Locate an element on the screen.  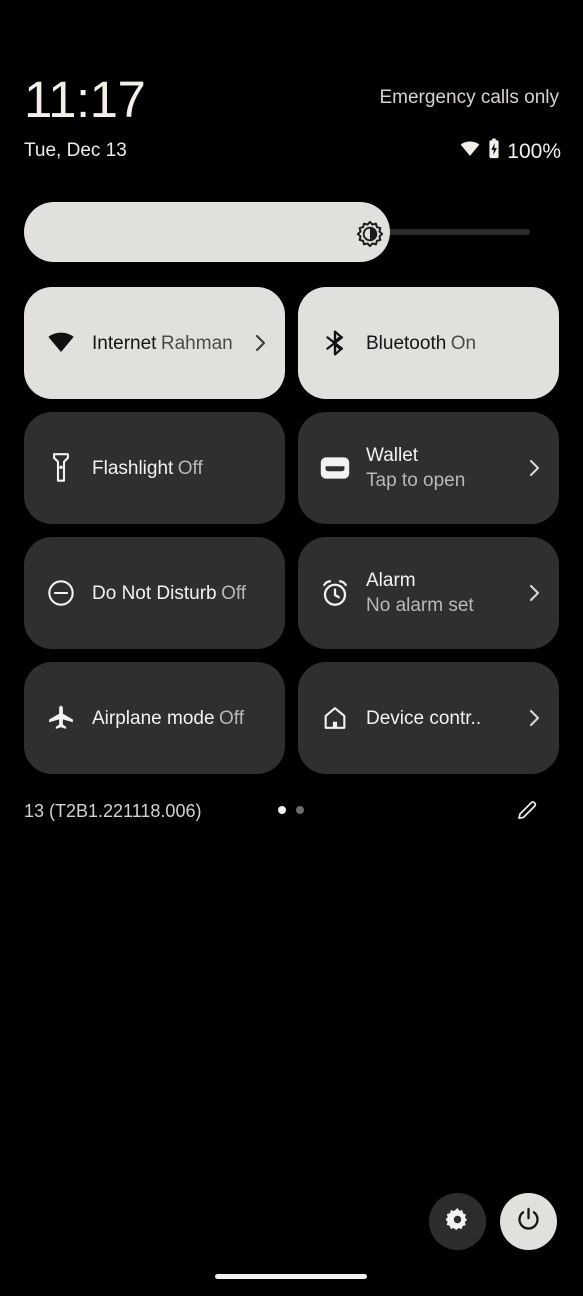
tile-internet: Internet Rahman is located at coordinates (154, 343).